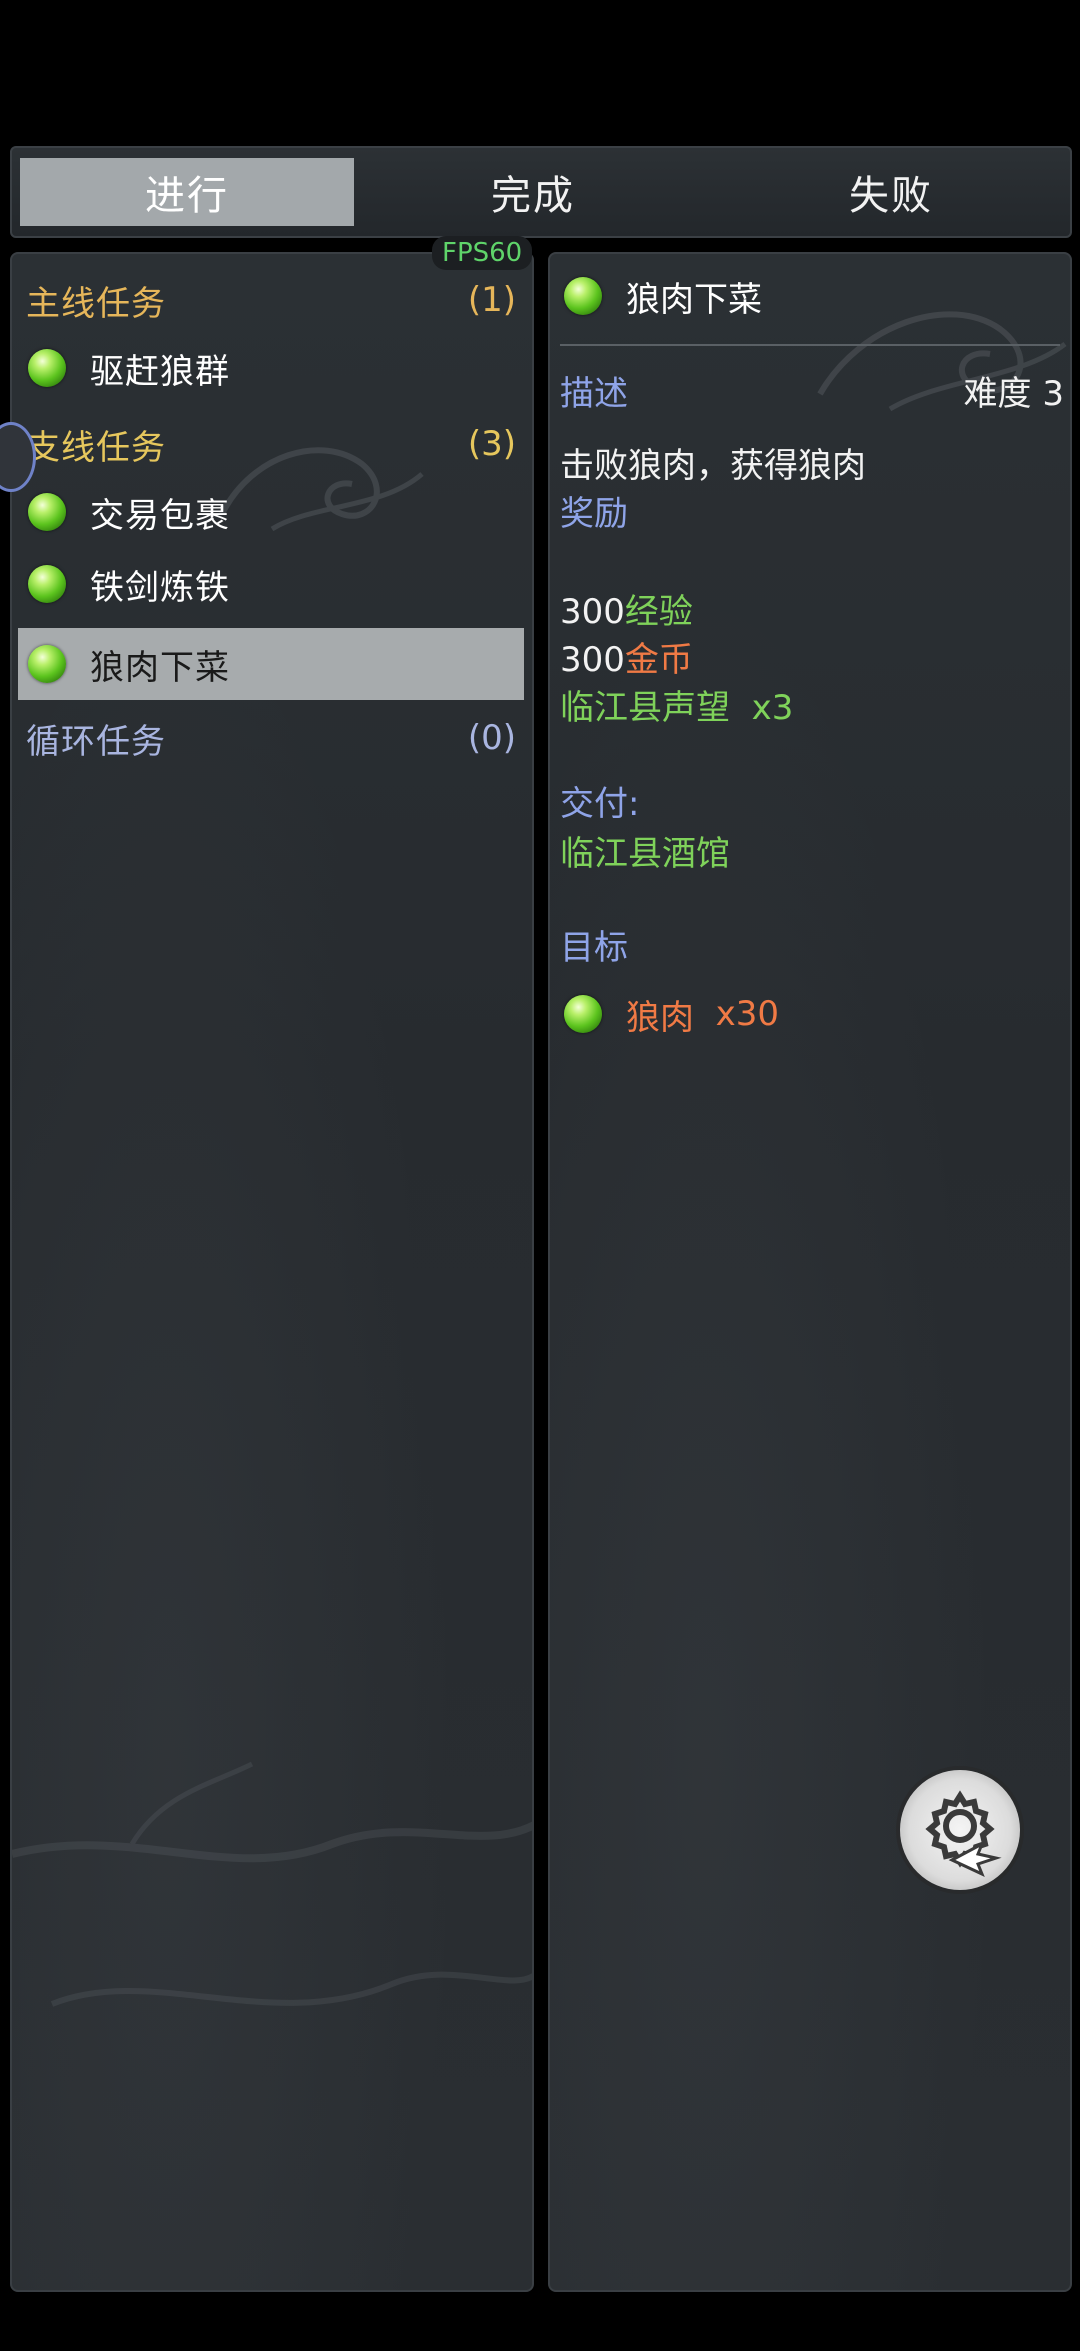 This screenshot has width=1080, height=2351. I want to click on difficulty-text: 难度 3, so click(1013, 394).